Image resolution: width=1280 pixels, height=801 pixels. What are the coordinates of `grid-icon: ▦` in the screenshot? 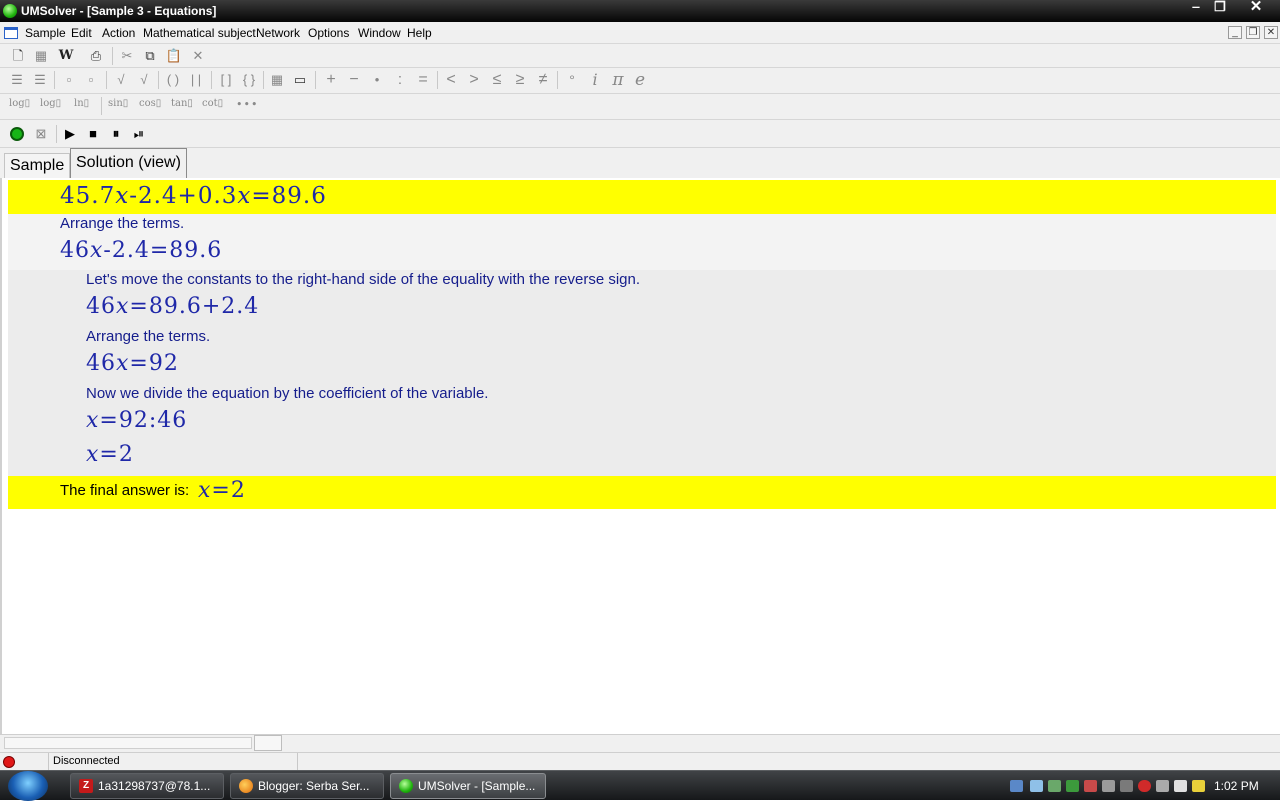 It's located at (41, 56).